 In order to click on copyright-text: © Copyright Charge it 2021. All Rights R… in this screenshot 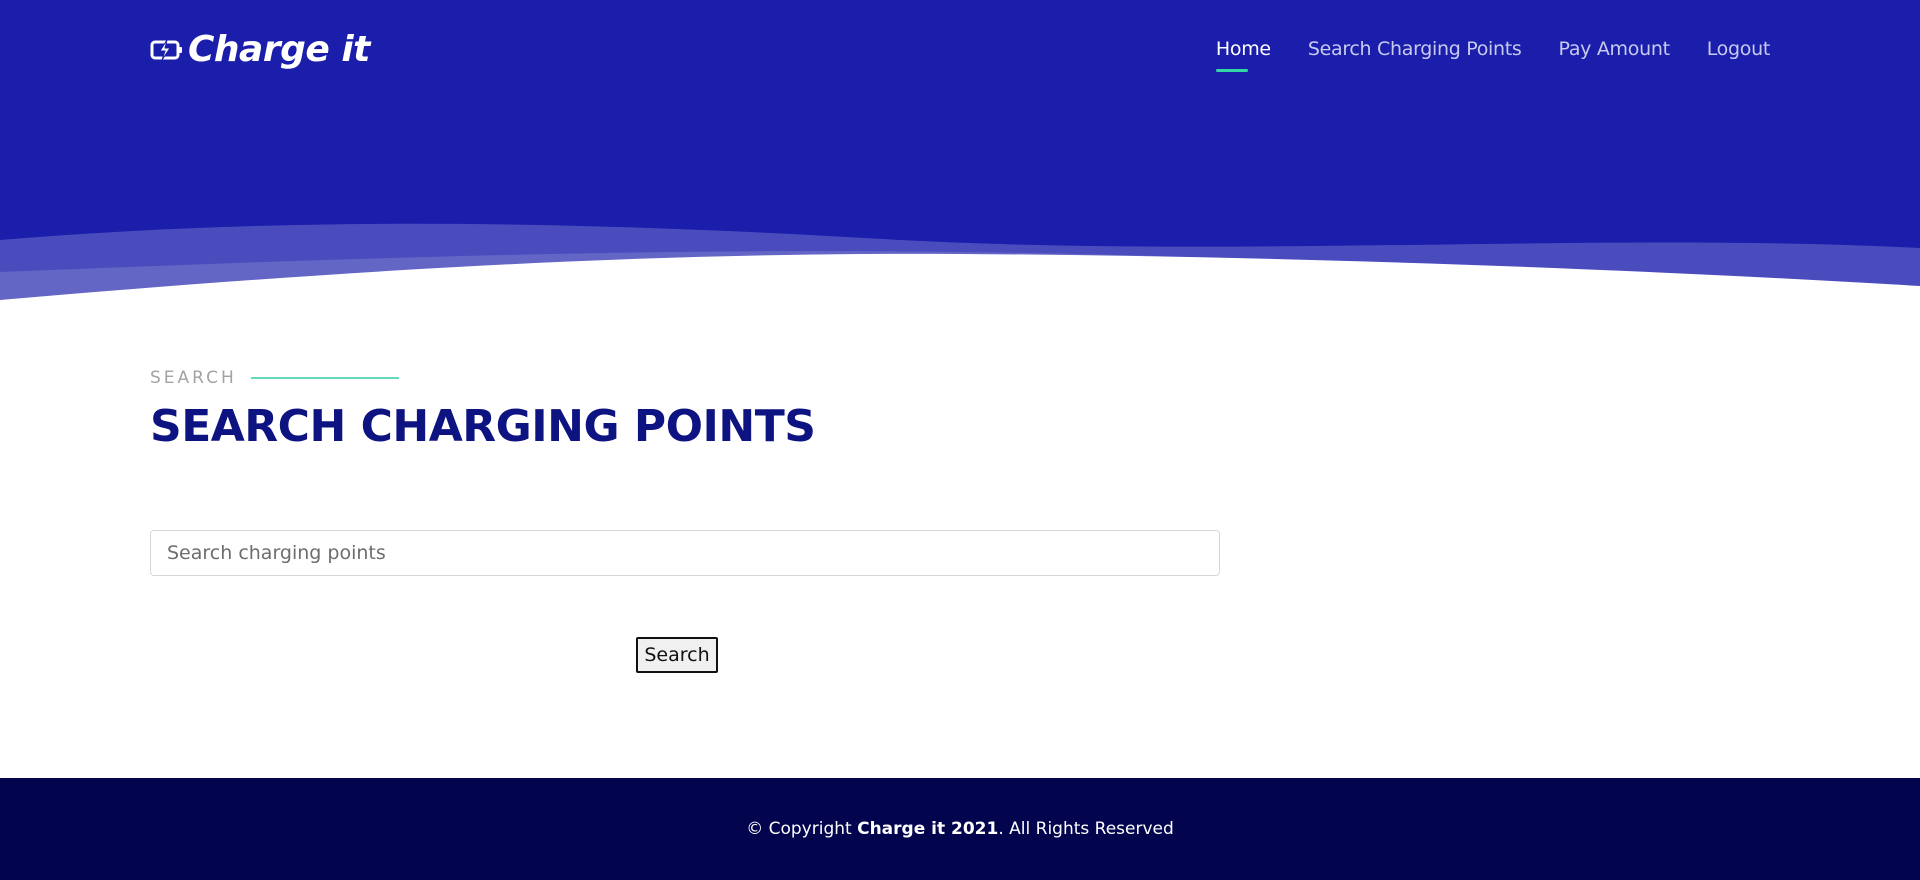, I will do `click(960, 829)`.